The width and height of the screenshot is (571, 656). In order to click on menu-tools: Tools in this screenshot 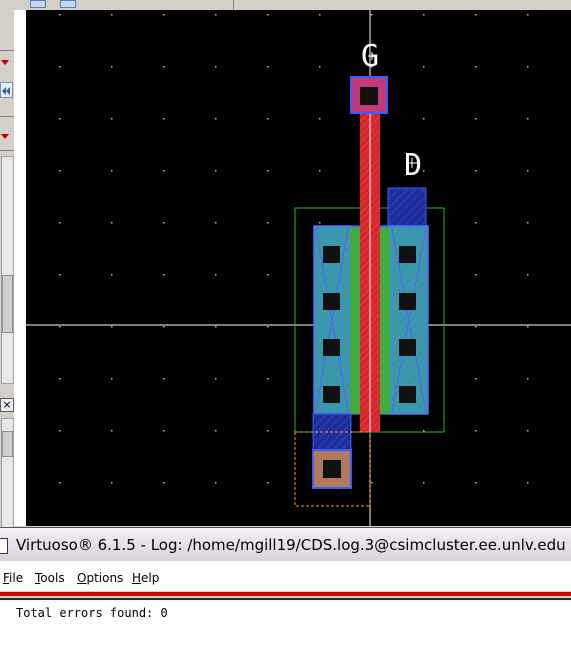, I will do `click(50, 578)`.